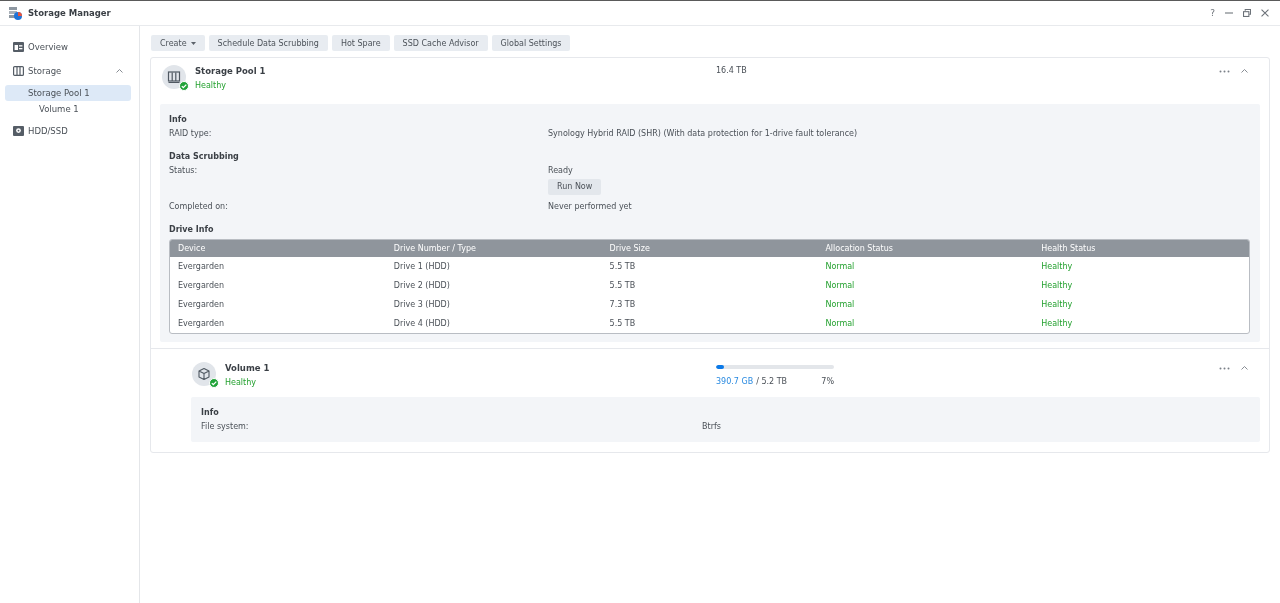  Describe the element at coordinates (772, 382) in the screenshot. I see `total-capacity: / 5.2 TB` at that location.